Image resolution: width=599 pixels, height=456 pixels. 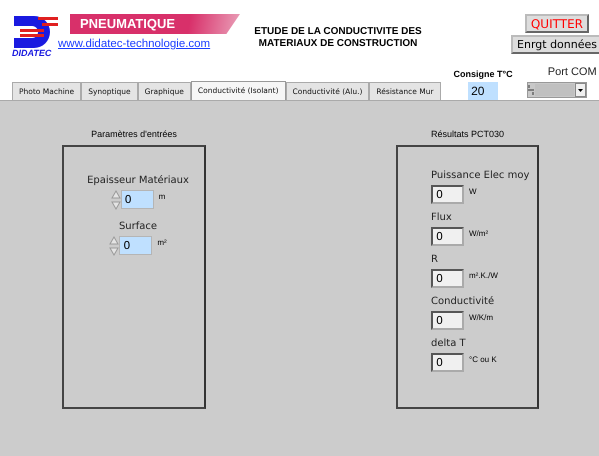 What do you see at coordinates (483, 91) in the screenshot?
I see `setpoint-field: 20` at bounding box center [483, 91].